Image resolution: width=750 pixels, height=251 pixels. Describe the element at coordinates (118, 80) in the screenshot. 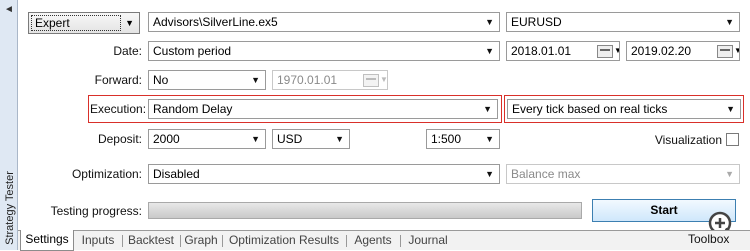

I see `forward-label: Forward:` at that location.